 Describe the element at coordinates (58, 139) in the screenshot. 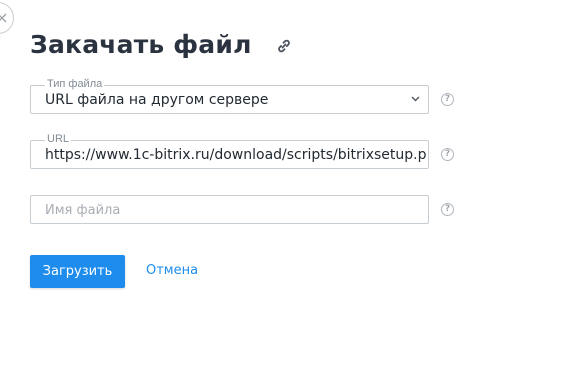

I see `url-label: URL` at that location.